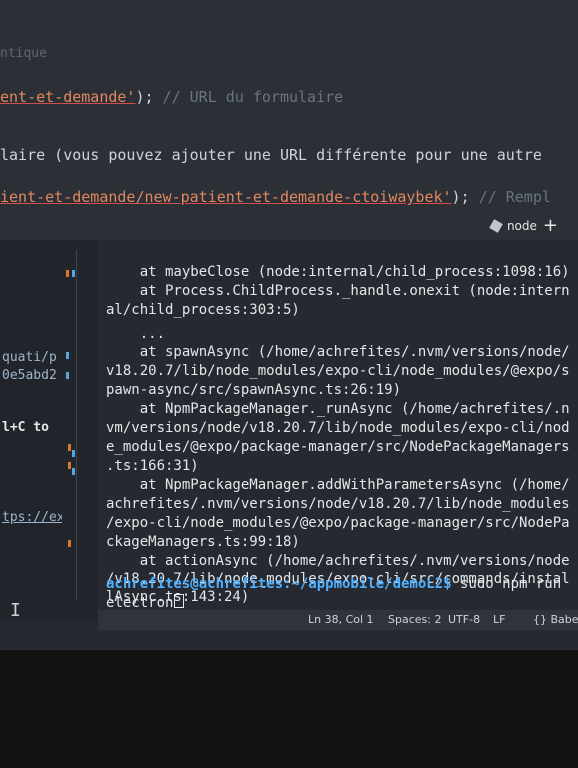 This screenshot has height=768, width=578. I want to click on status-bar: Ln 38, Col 1 Spaces: 2 UTF-8 LF {} Babe, so click(338, 620).